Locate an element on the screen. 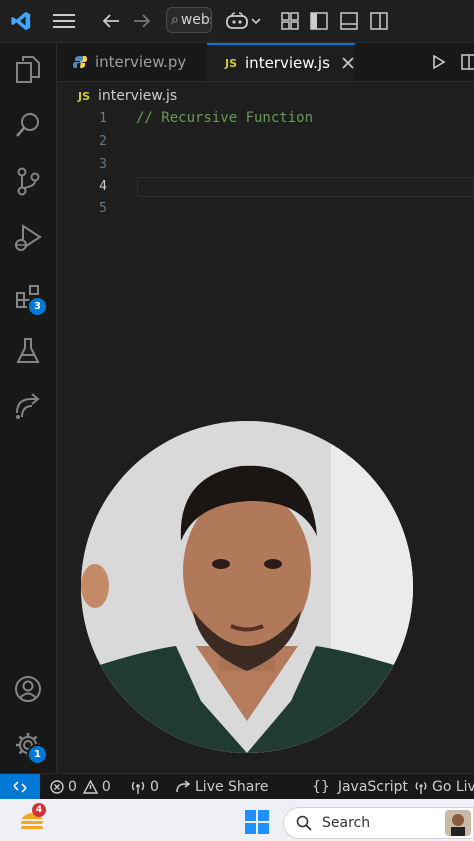 This screenshot has height=841, width=474. live-share-label: Live Share is located at coordinates (232, 786).